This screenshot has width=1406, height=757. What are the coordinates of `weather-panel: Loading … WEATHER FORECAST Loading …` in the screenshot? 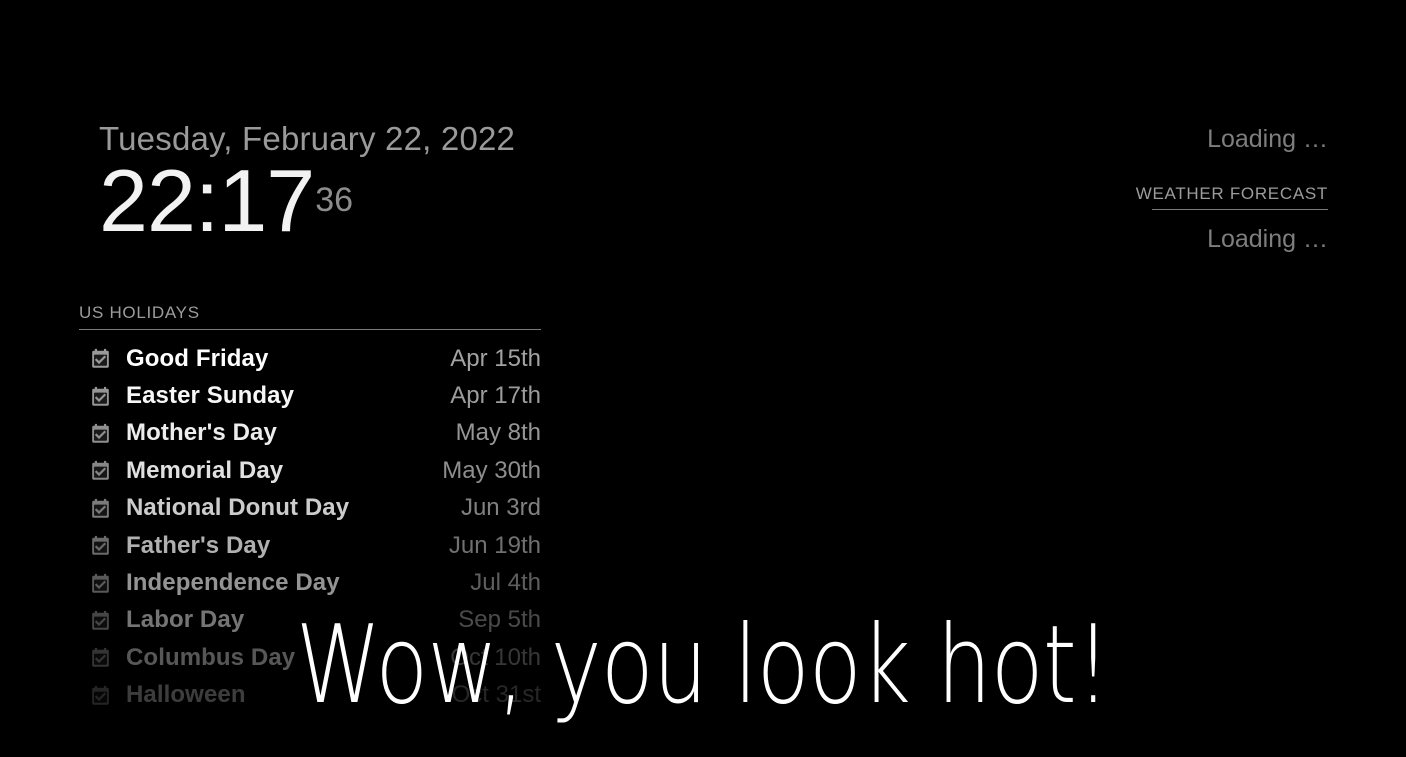 It's located at (1198, 190).